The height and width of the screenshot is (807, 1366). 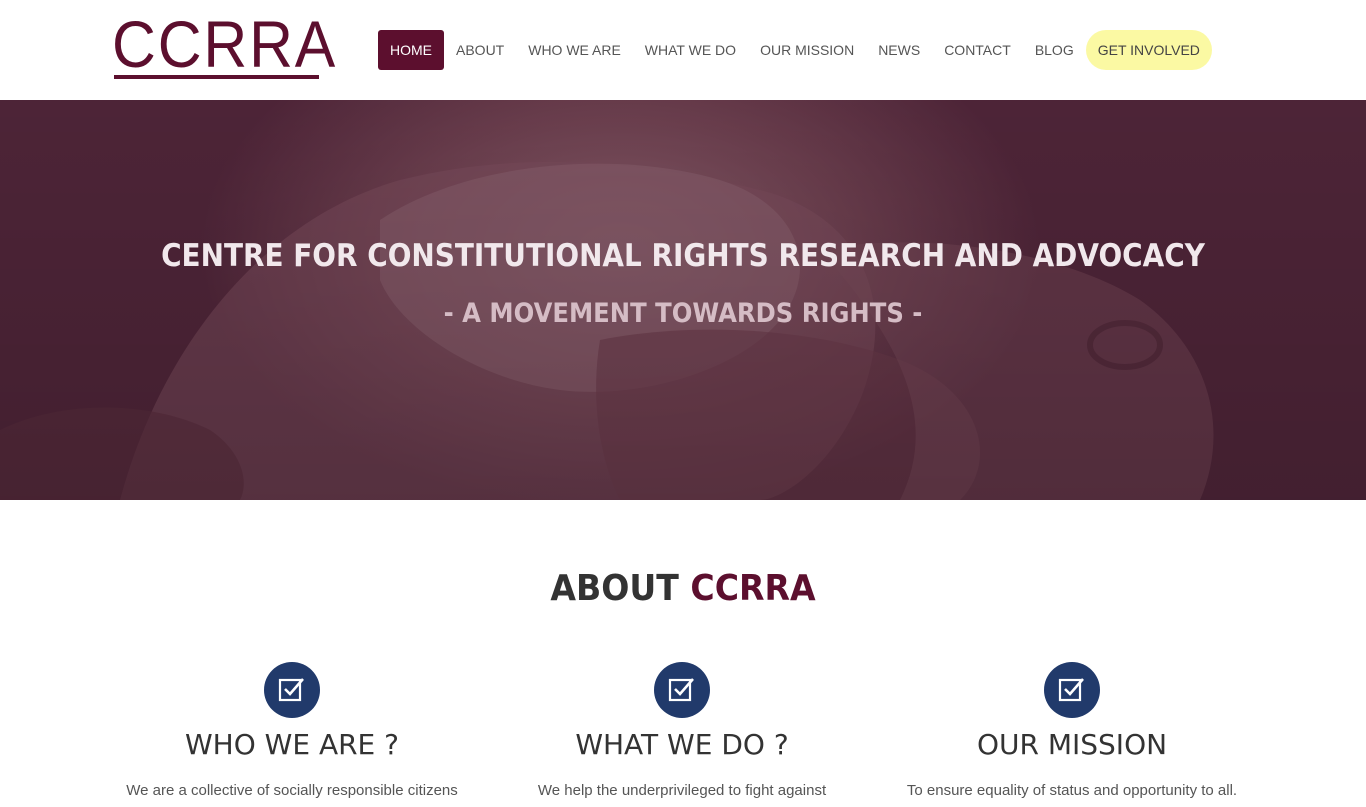 I want to click on nav-item-about: ABOUT, so click(x=480, y=50).